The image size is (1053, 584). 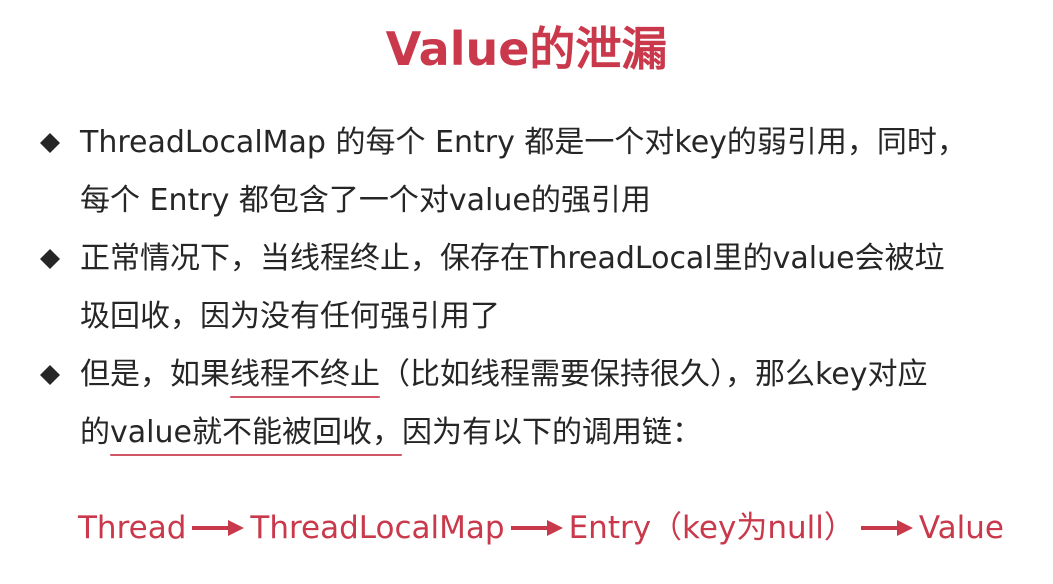 What do you see at coordinates (305, 374) in the screenshot?
I see `underlined-text: 线程不终止` at bounding box center [305, 374].